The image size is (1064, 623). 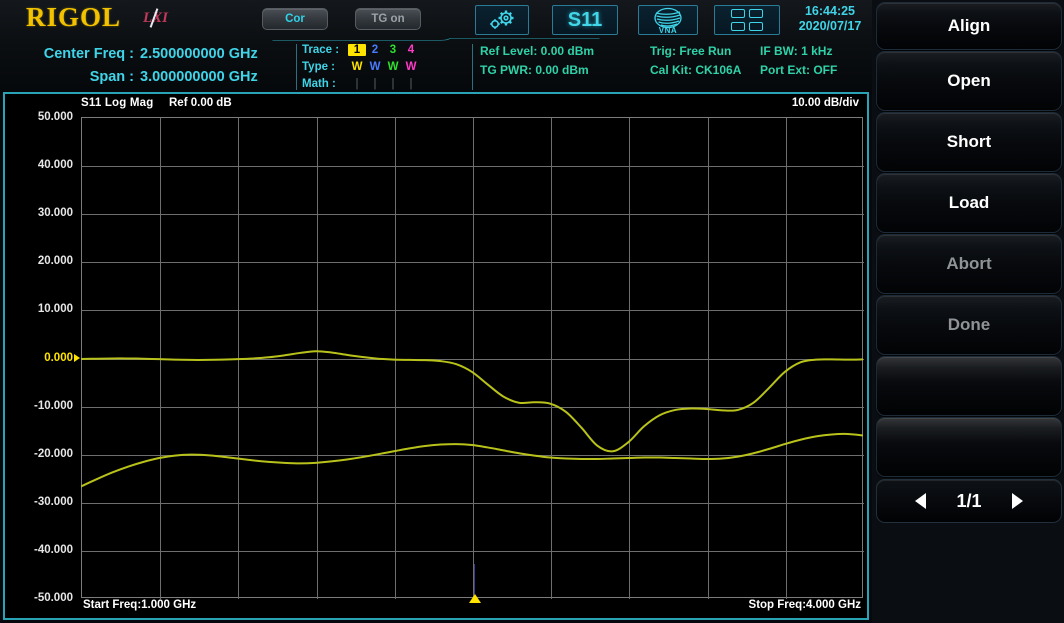 What do you see at coordinates (55, 213) in the screenshot?
I see `y-axis-tick-label: 30.000` at bounding box center [55, 213].